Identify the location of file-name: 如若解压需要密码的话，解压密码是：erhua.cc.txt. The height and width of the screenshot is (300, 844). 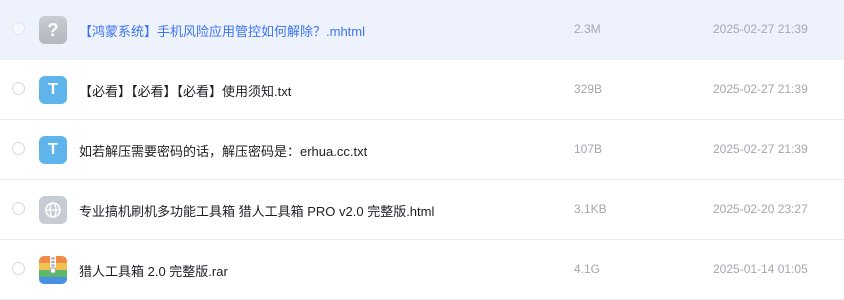
(223, 150).